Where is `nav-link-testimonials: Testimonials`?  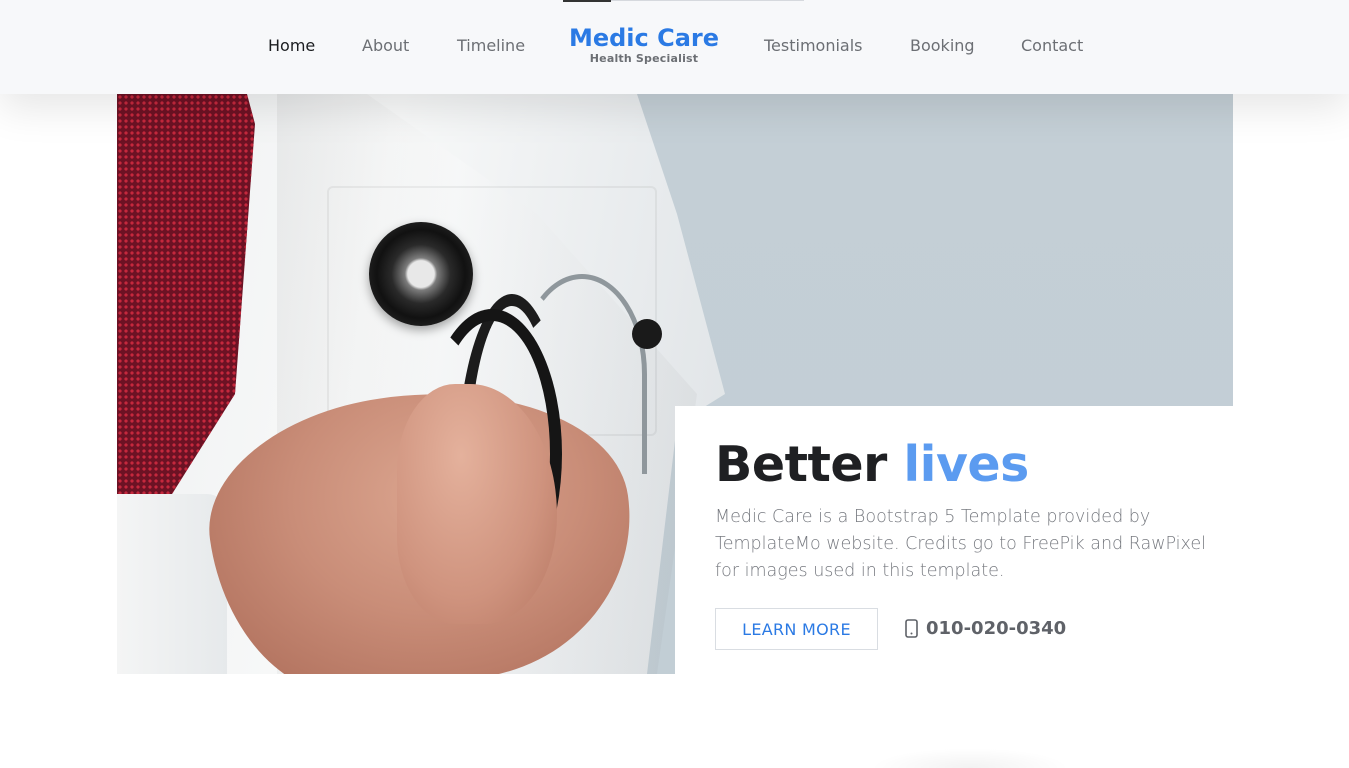
nav-link-testimonials: Testimonials is located at coordinates (813, 45).